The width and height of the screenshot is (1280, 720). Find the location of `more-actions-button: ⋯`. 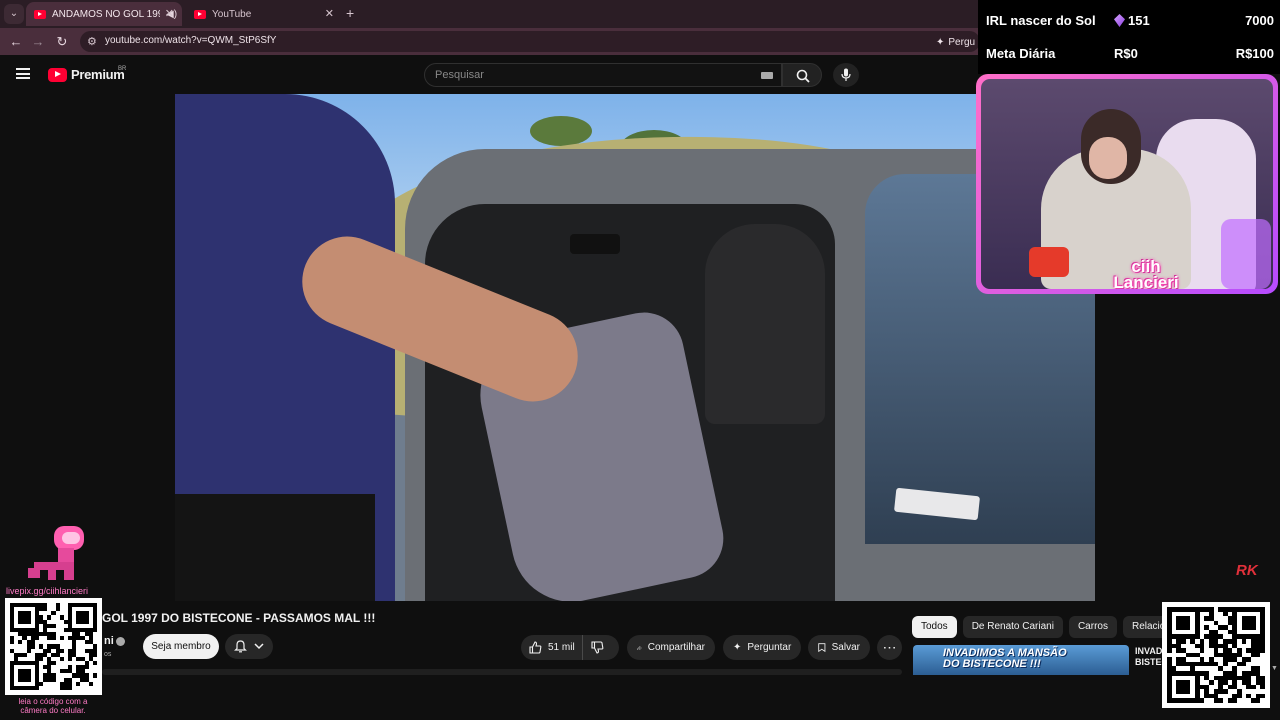

more-actions-button: ⋯ is located at coordinates (889, 647).